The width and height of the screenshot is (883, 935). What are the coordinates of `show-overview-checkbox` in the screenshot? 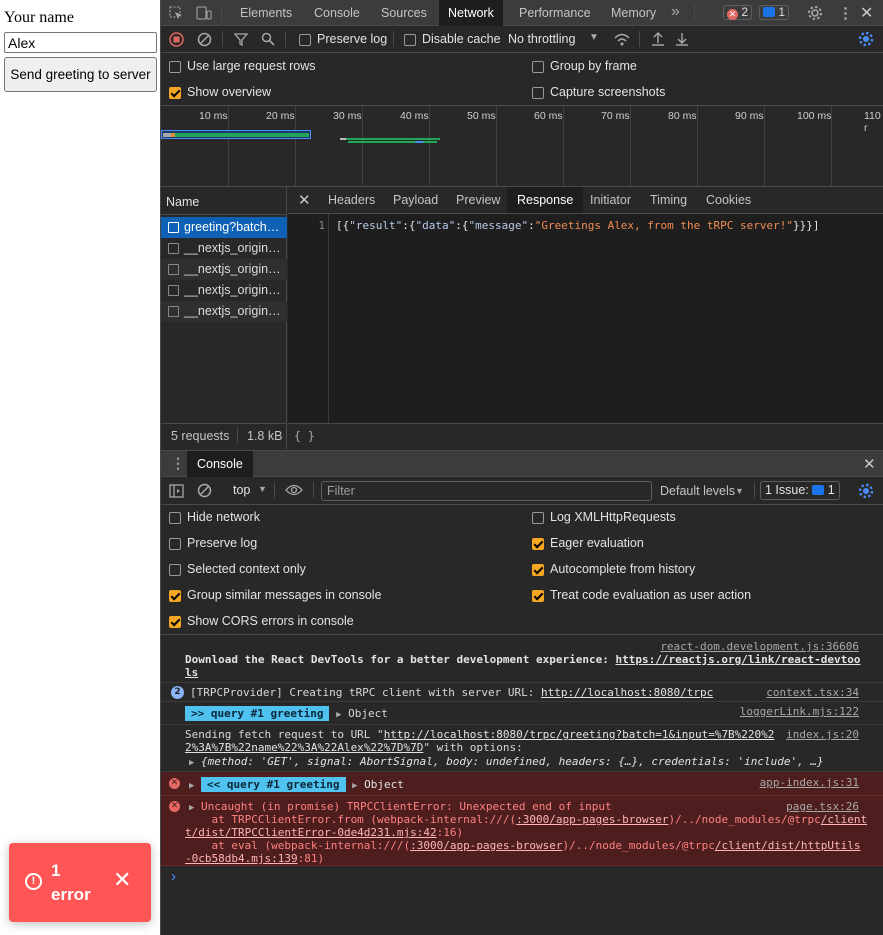 It's located at (175, 93).